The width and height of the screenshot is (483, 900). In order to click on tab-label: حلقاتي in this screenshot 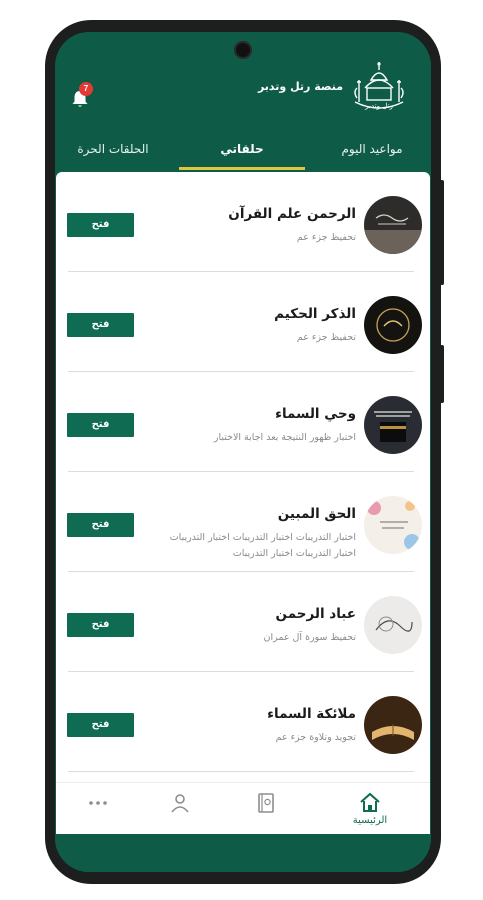, I will do `click(242, 149)`.